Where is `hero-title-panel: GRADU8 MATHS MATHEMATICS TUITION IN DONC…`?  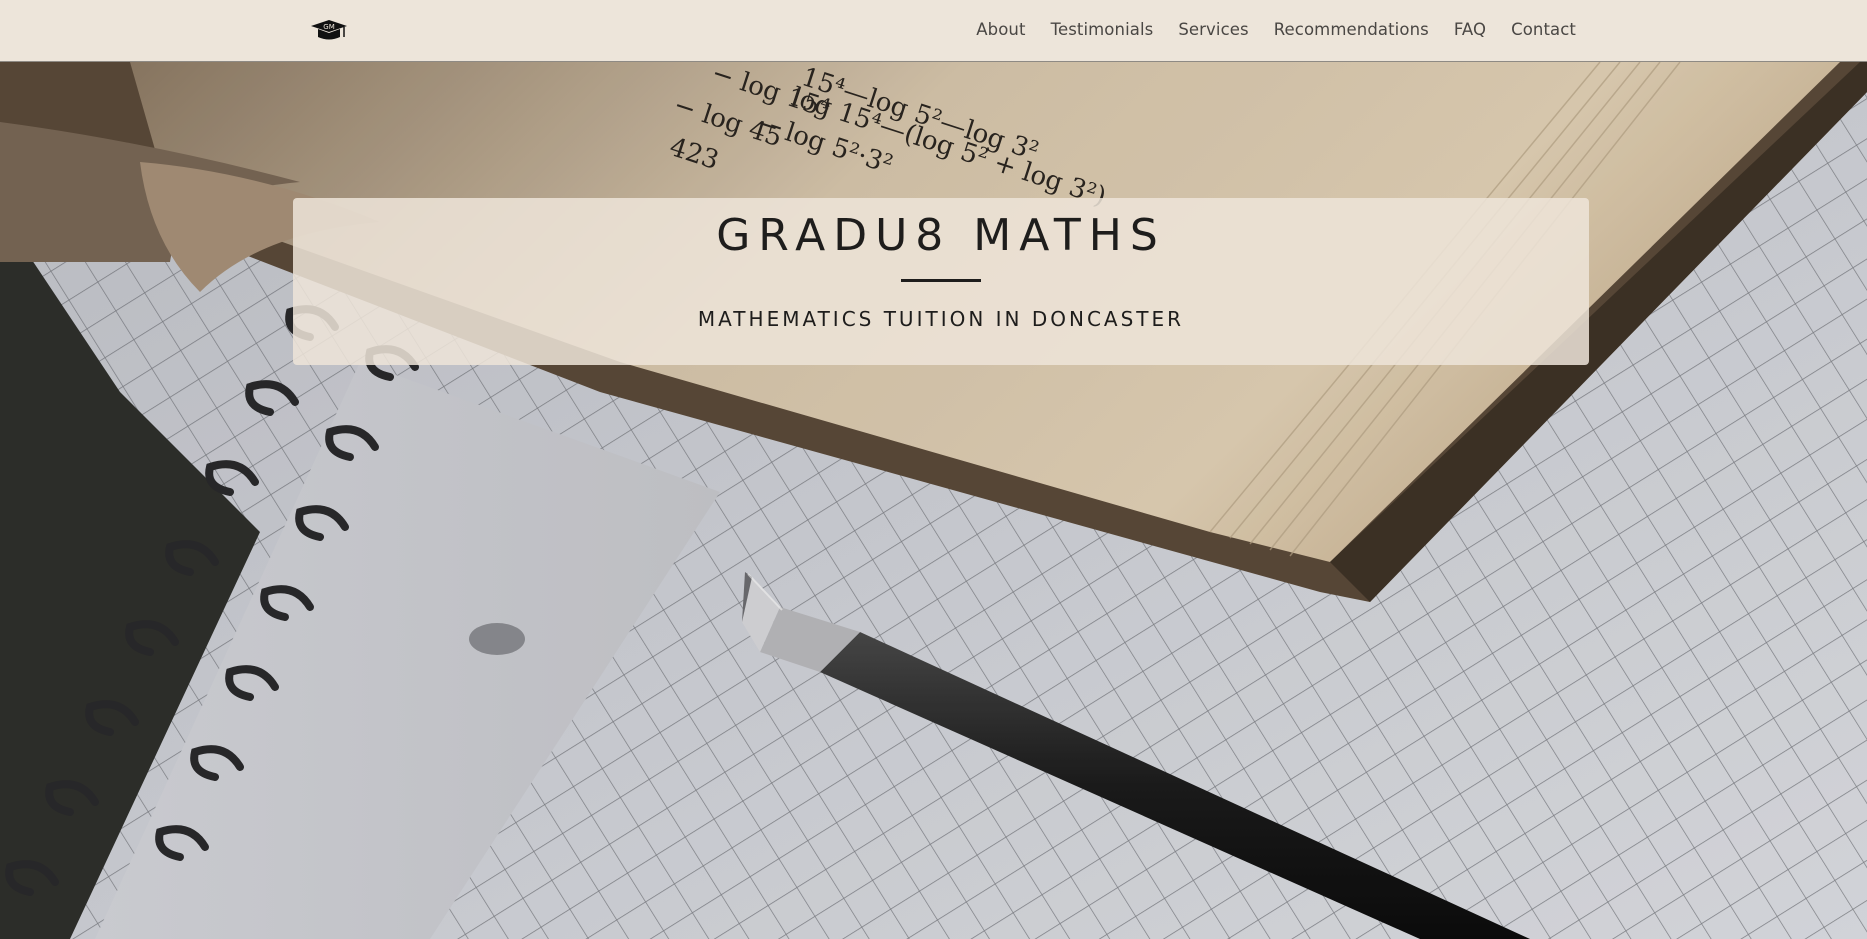
hero-title-panel: GRADU8 MATHS MATHEMATICS TUITION IN DONC… is located at coordinates (941, 281).